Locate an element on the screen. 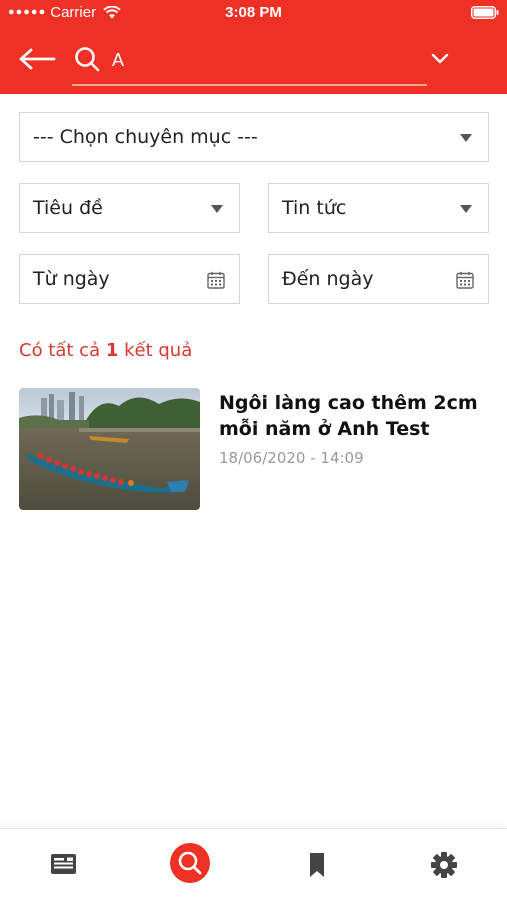  status-bar: ●●●●● Carrier 3:08 PM is located at coordinates (253, 13).